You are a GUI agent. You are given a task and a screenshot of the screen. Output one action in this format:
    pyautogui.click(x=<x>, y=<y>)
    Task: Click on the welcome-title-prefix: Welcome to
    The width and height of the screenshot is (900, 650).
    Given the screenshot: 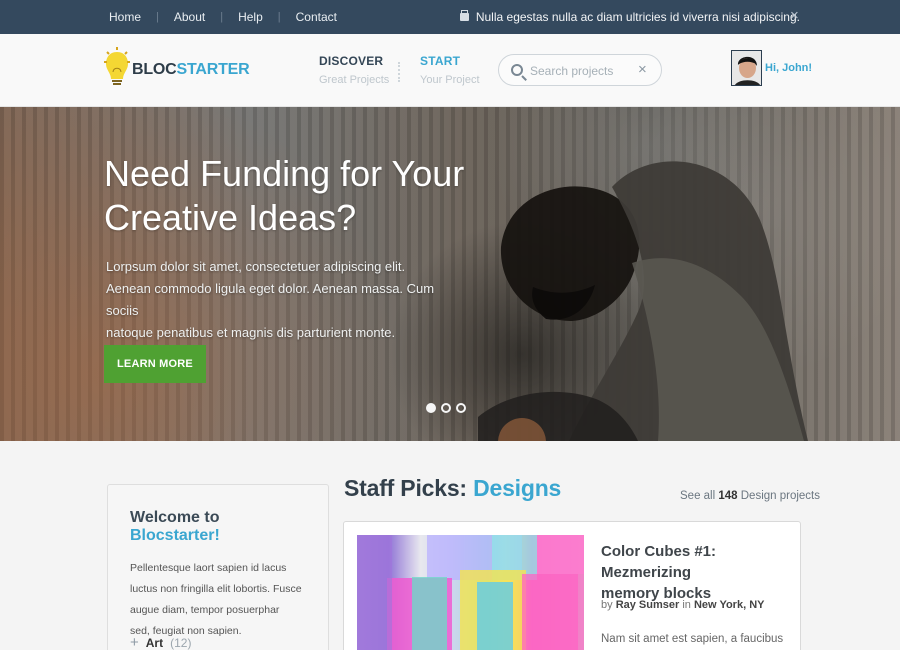 What is the action you would take?
    pyautogui.click(x=175, y=517)
    